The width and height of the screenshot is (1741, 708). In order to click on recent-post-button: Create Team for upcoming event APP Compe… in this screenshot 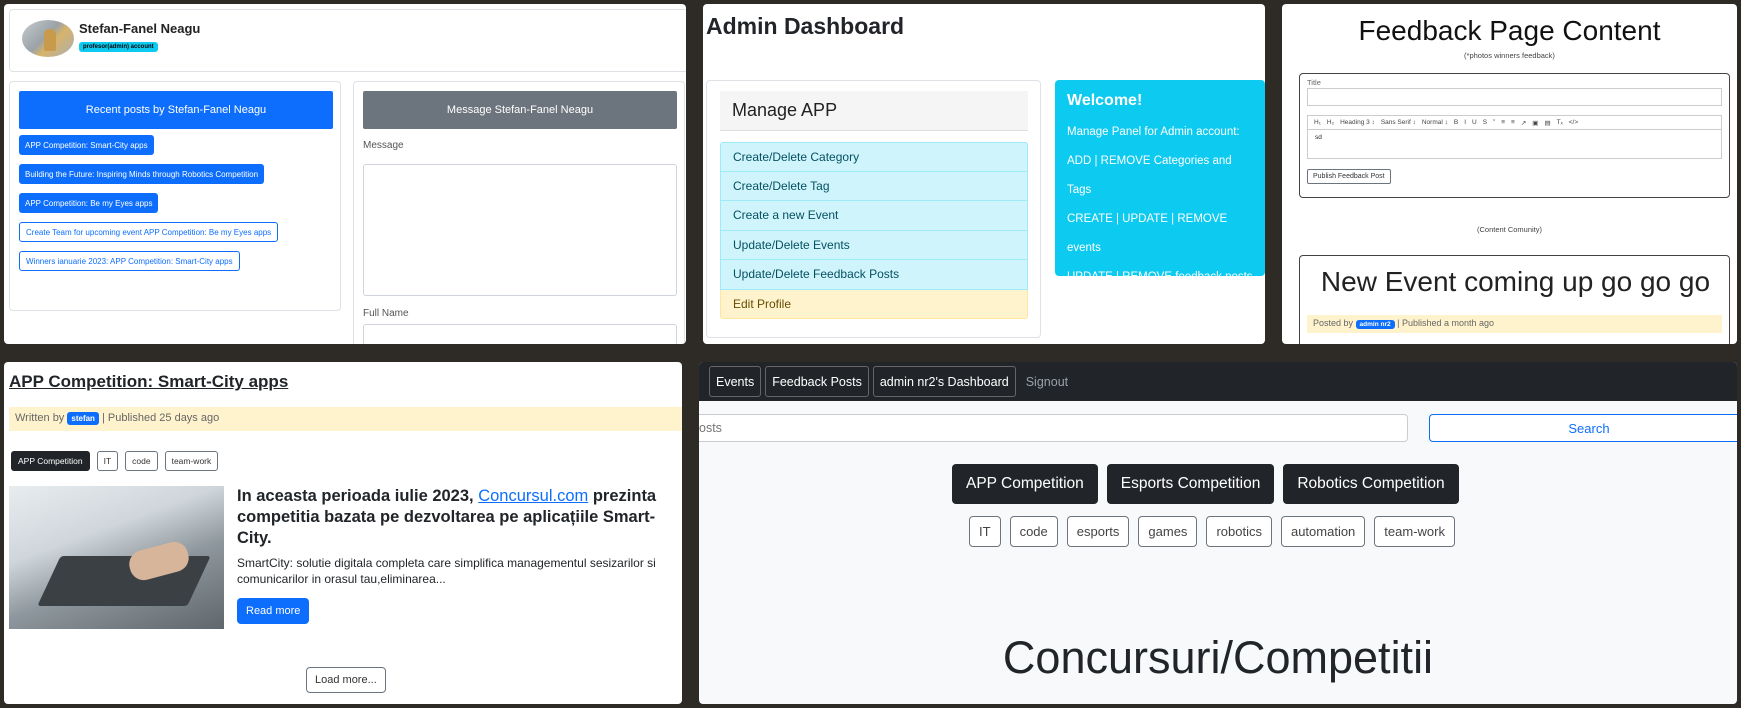, I will do `click(149, 232)`.